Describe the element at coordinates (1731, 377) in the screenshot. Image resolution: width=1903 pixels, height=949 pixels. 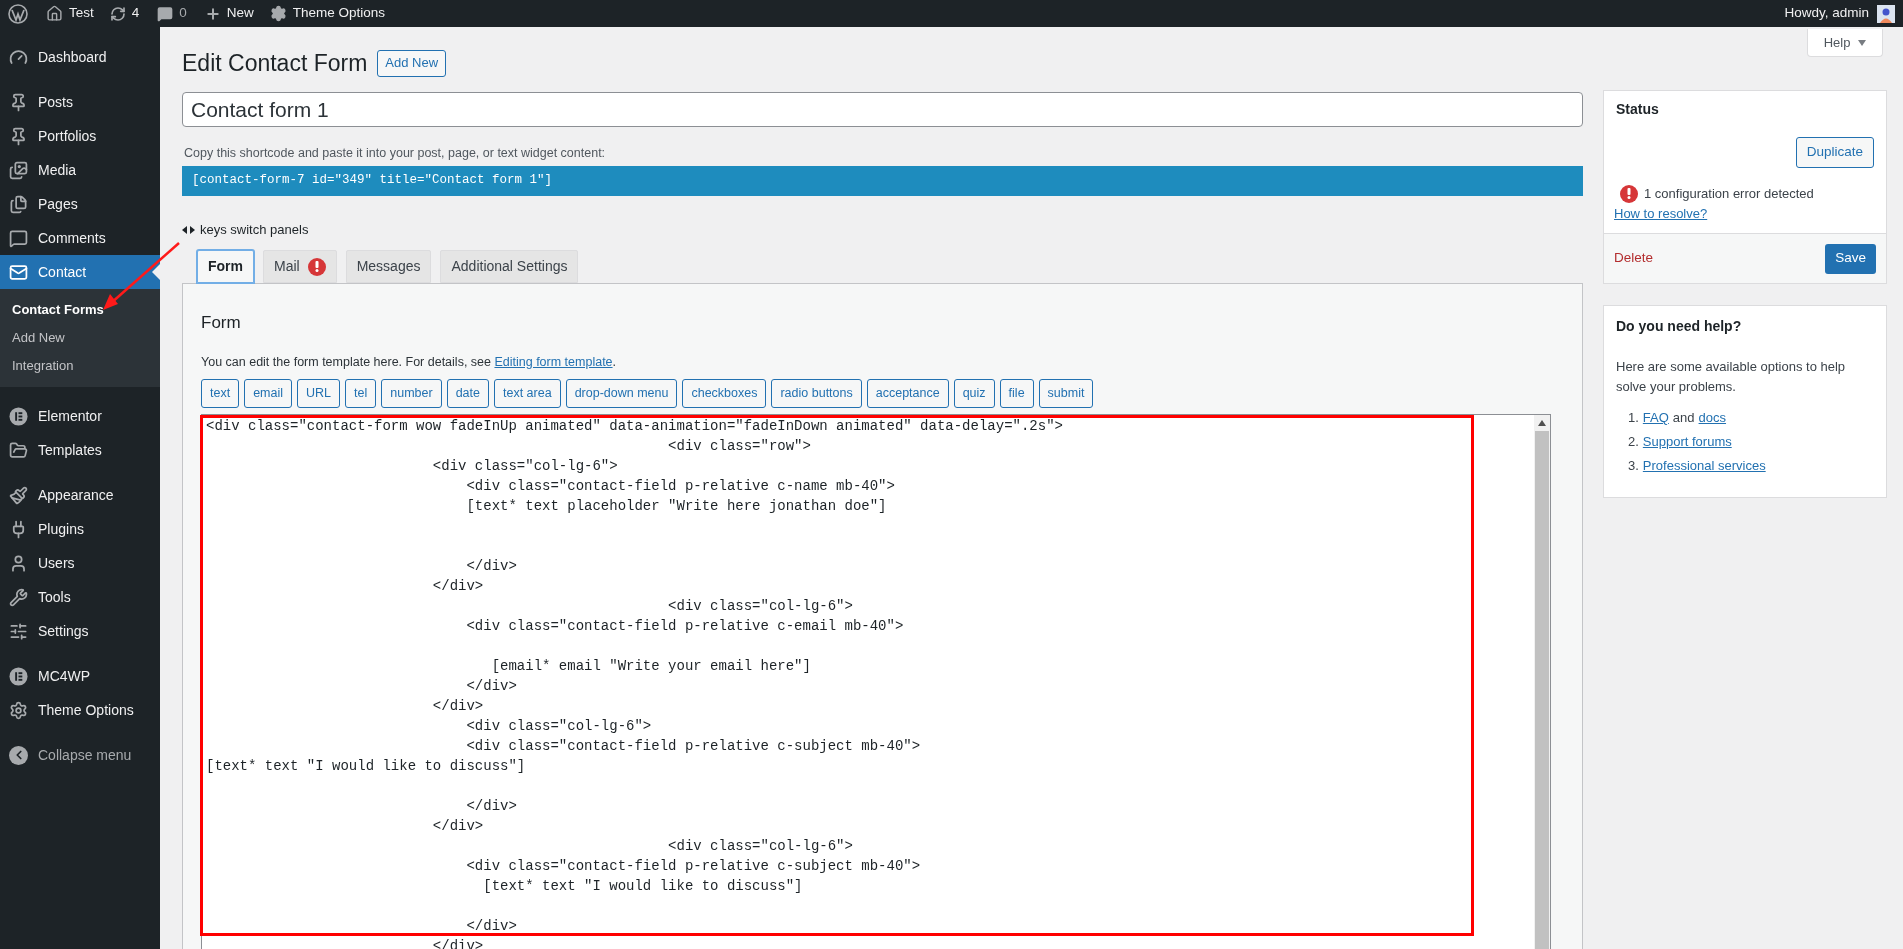
I see `help-text: Here are some available options to help solve your problems.` at that location.